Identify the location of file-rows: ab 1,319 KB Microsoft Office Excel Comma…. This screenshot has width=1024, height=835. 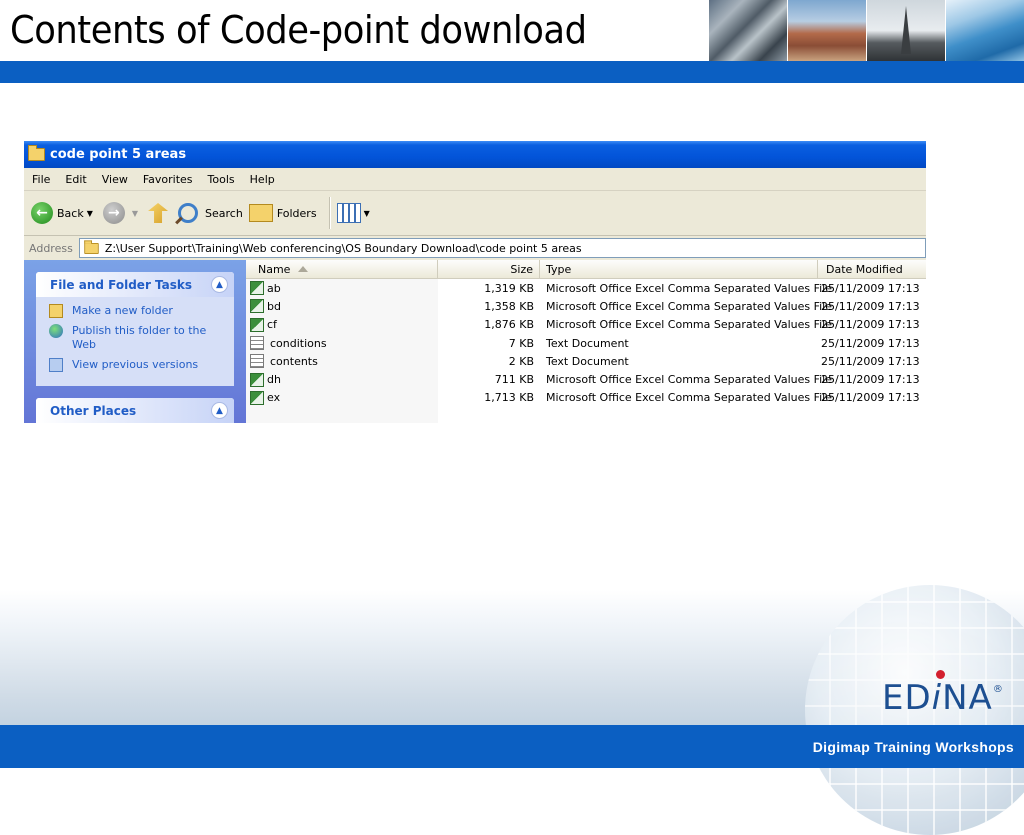
(586, 343).